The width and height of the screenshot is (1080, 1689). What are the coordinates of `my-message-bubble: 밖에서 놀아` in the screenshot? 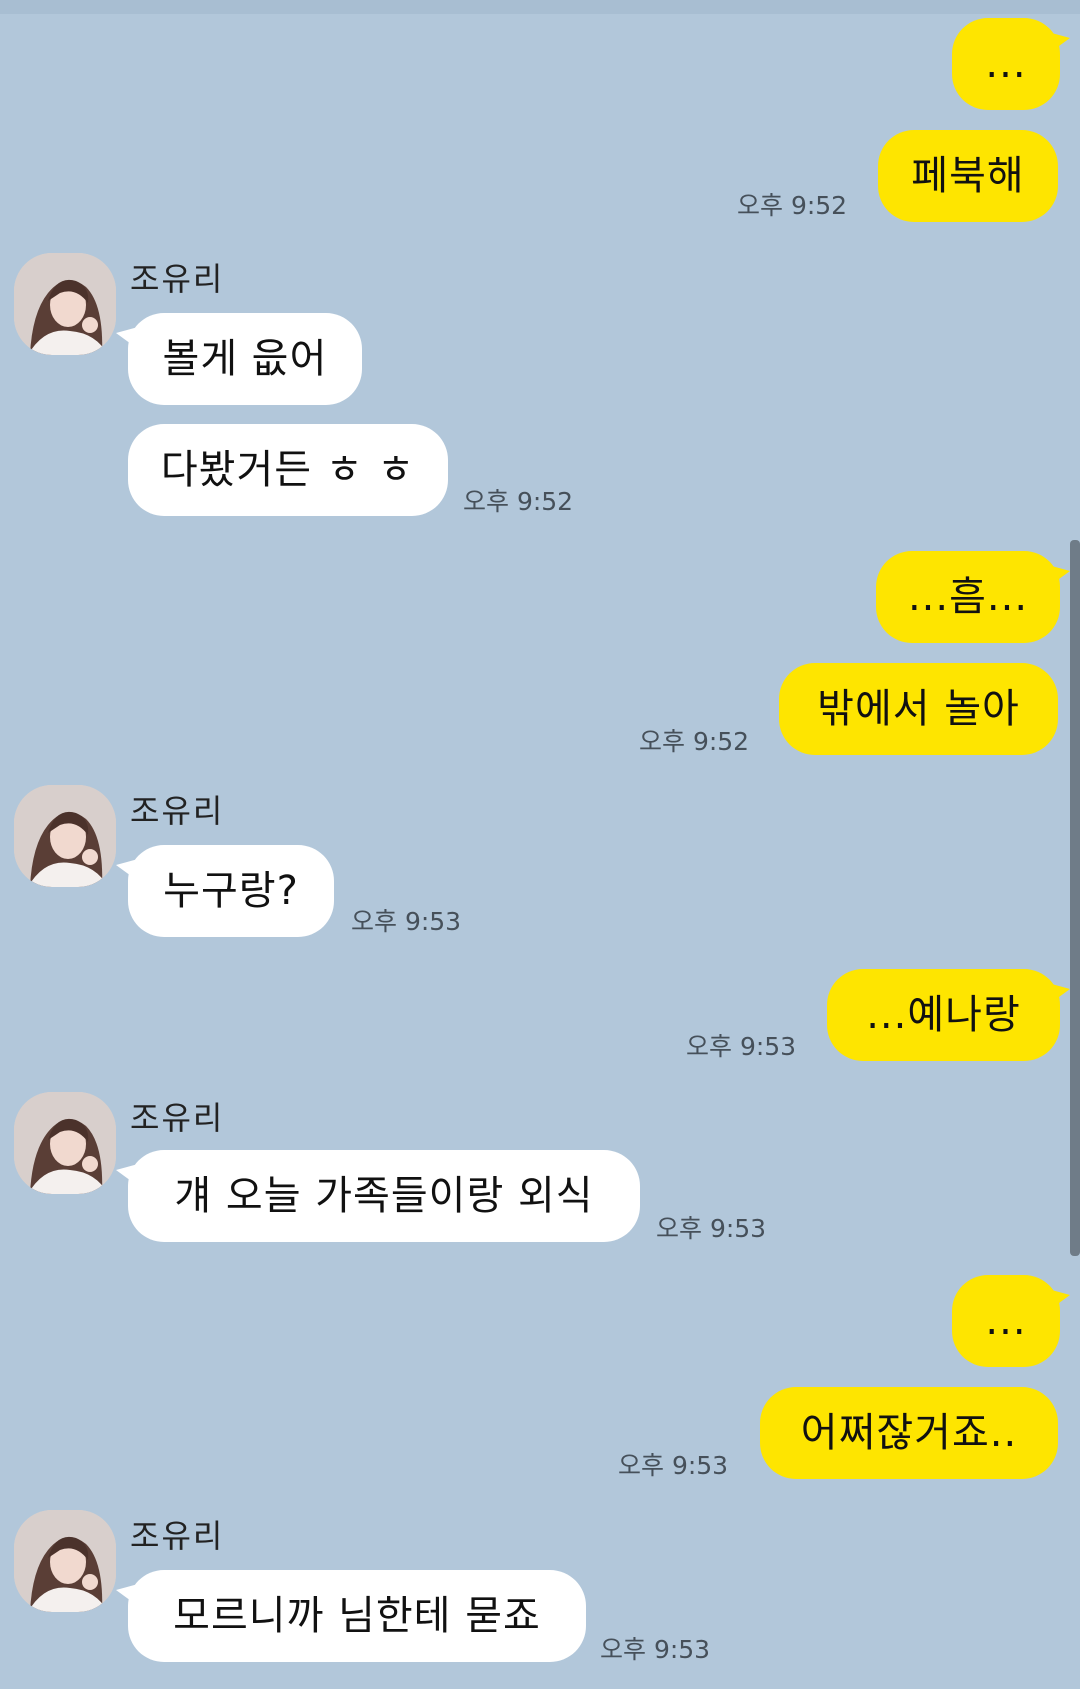 It's located at (918, 709).